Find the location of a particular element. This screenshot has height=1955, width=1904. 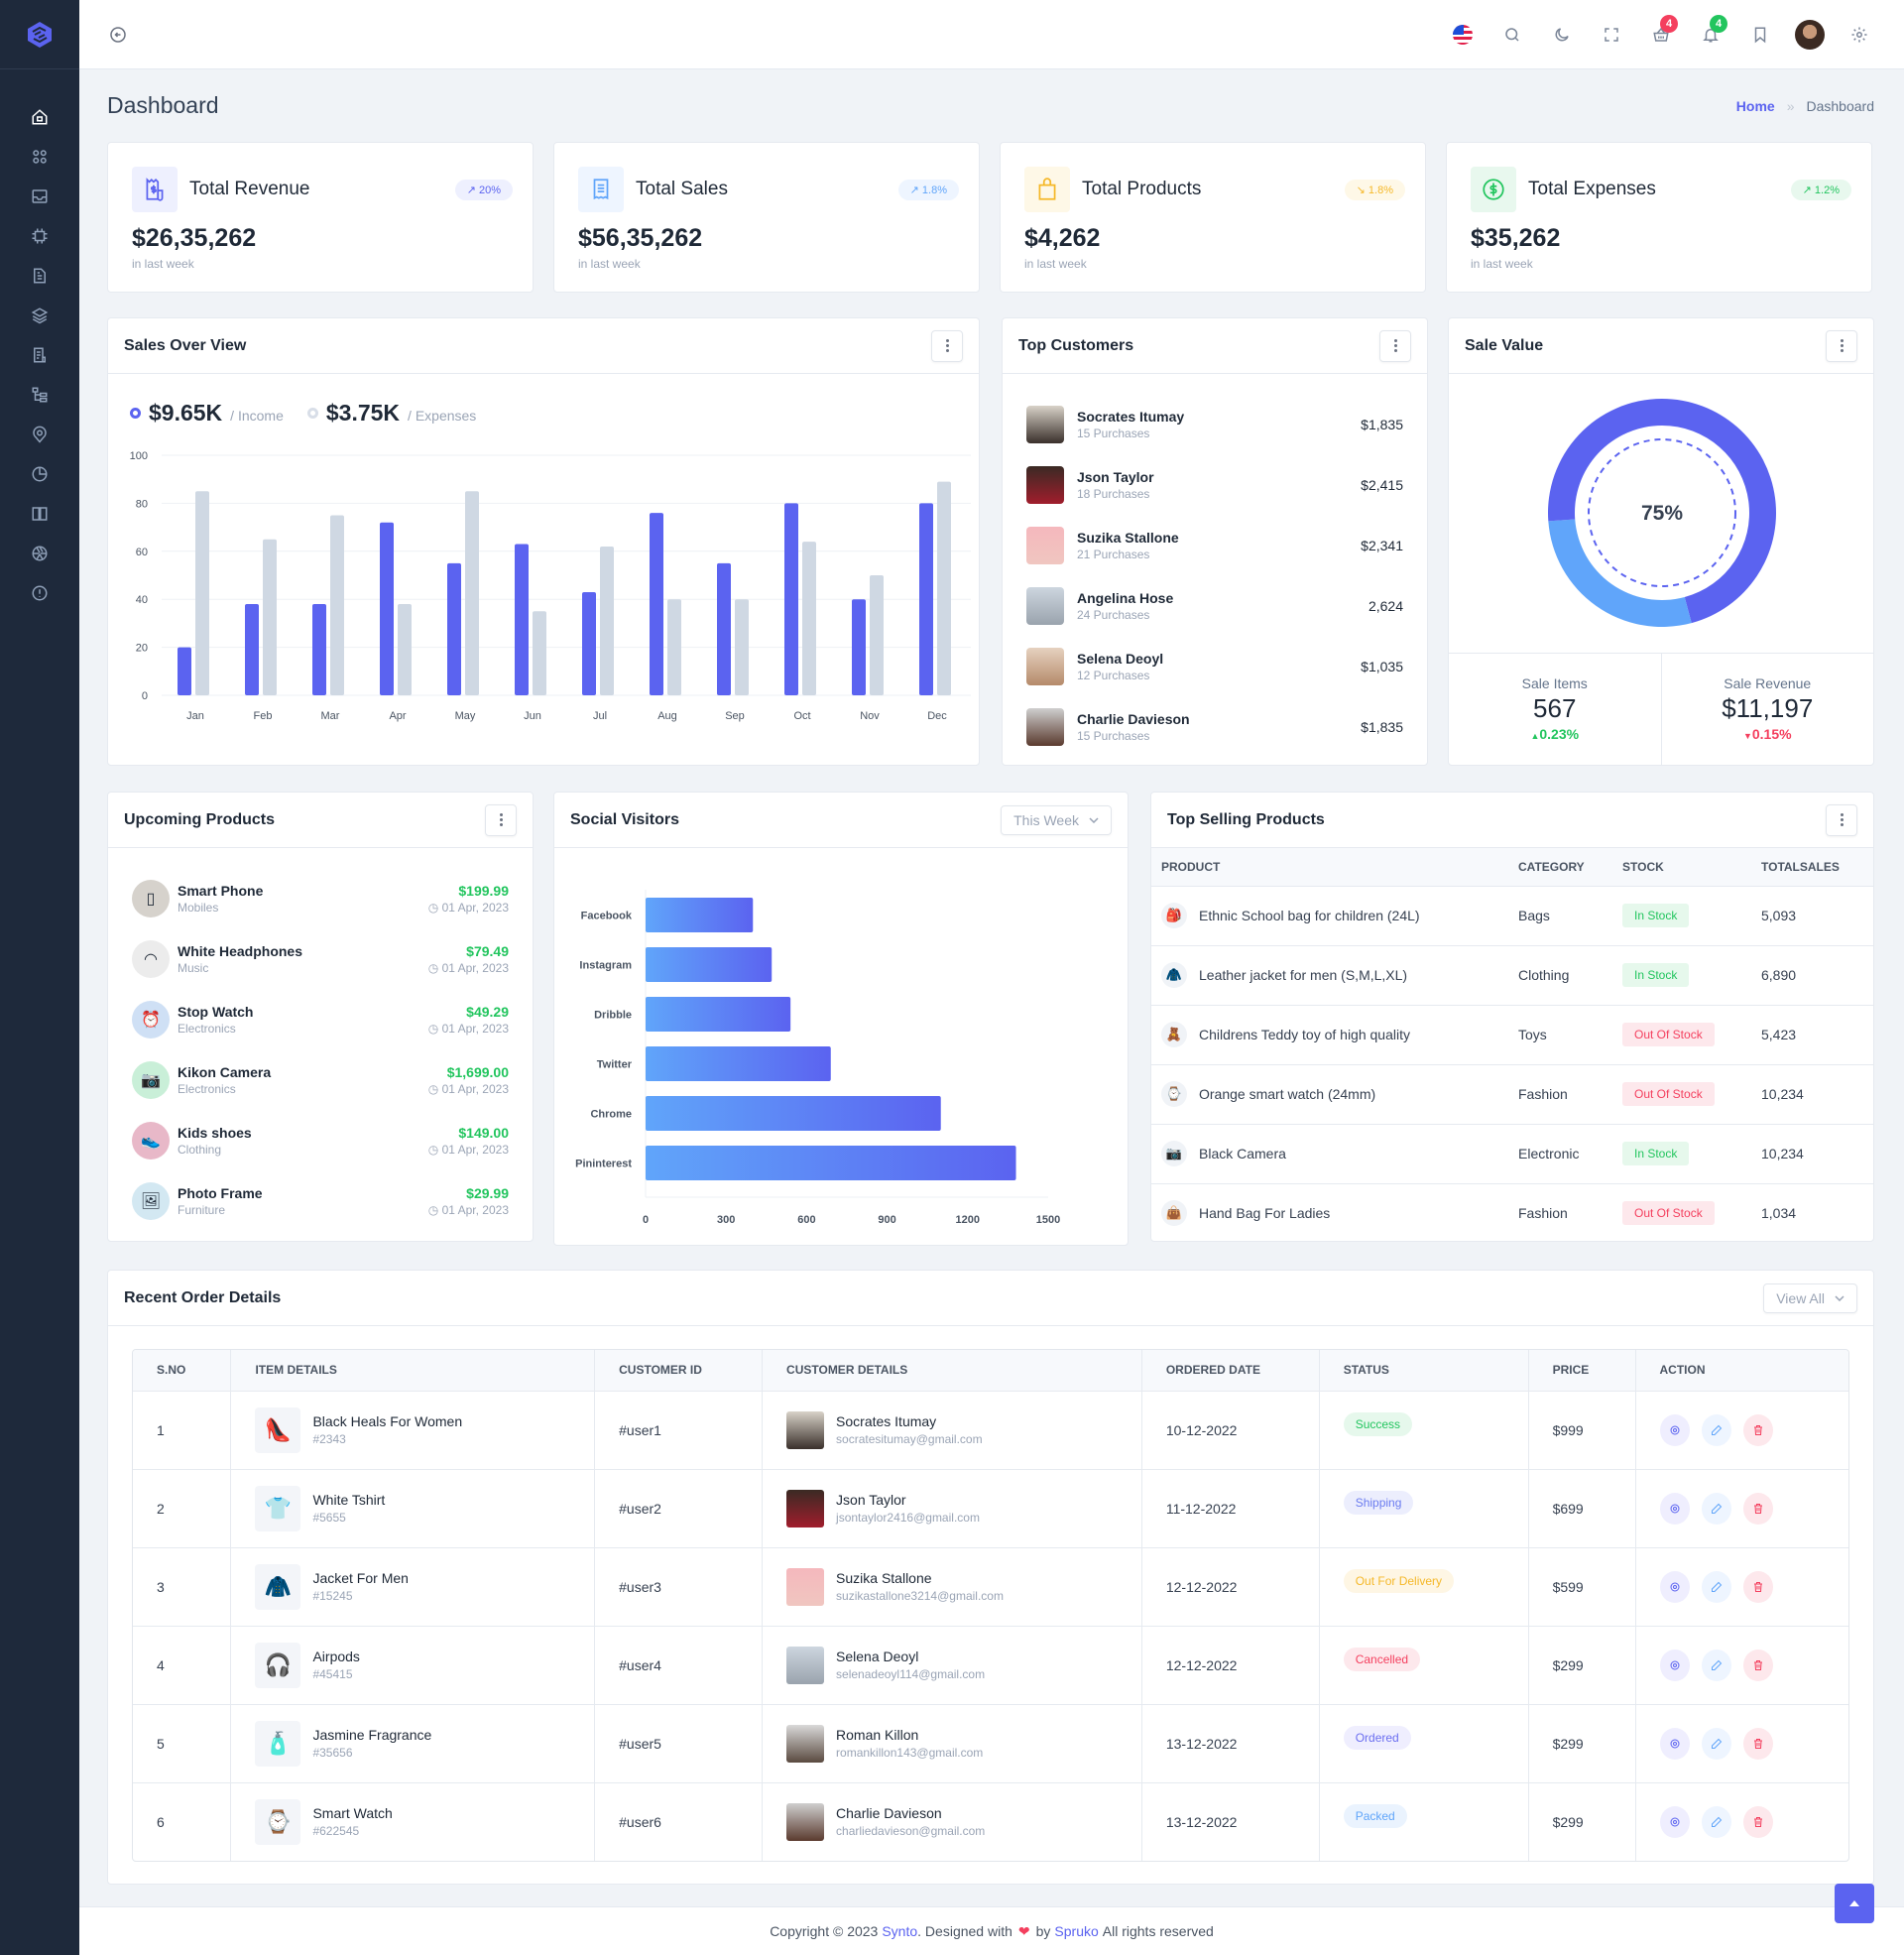

product-name: Kikon Camera is located at coordinates (225, 1072).